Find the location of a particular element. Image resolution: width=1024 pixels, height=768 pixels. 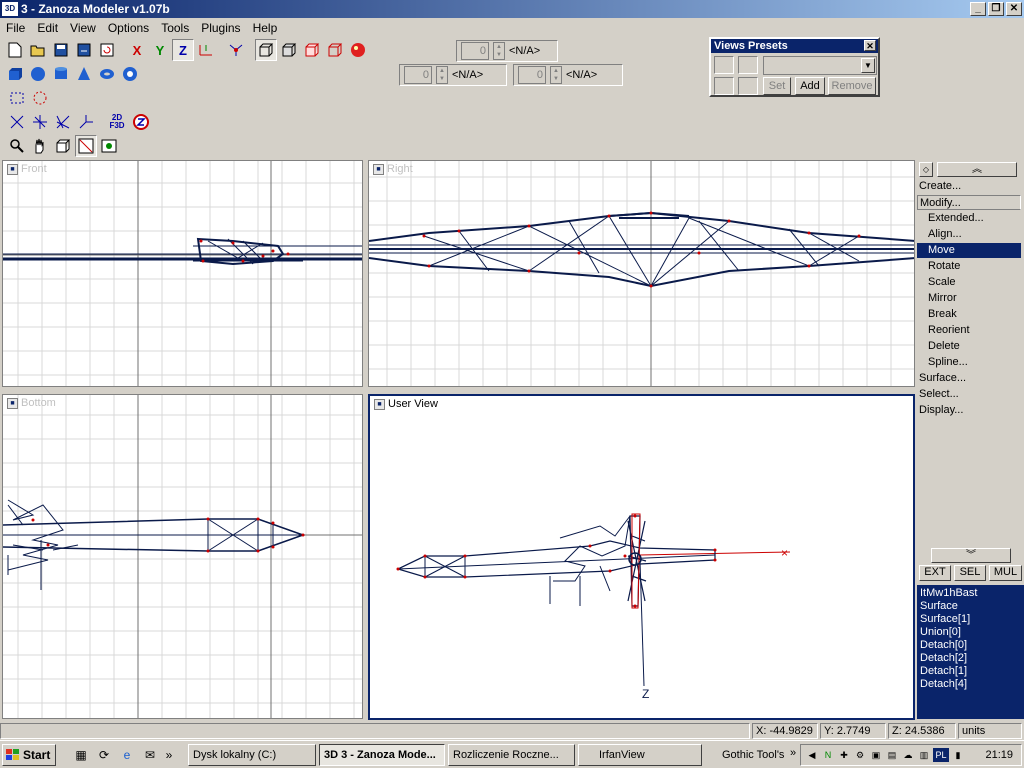

close-button: ✕ is located at coordinates (1014, 9).